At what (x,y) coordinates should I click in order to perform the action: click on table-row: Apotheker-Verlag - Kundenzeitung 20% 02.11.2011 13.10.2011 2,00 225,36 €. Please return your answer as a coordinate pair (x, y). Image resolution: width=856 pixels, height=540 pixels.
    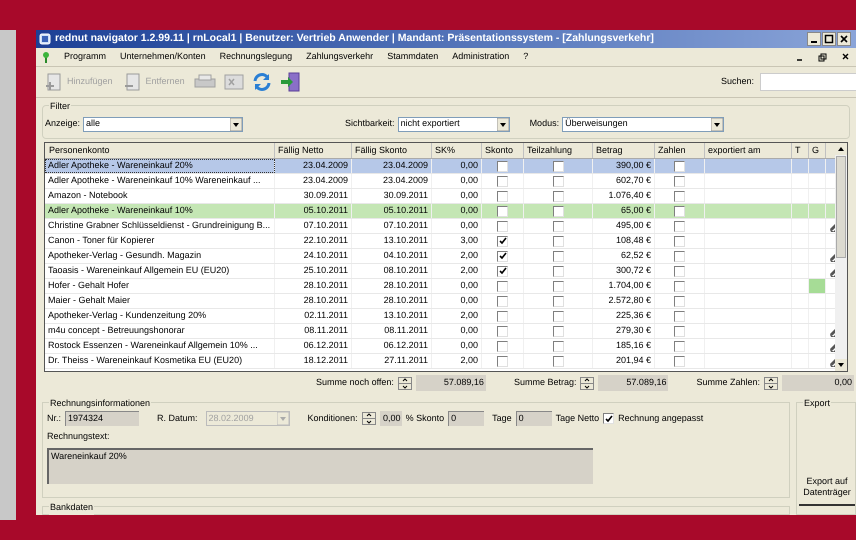
    Looking at the image, I should click on (440, 316).